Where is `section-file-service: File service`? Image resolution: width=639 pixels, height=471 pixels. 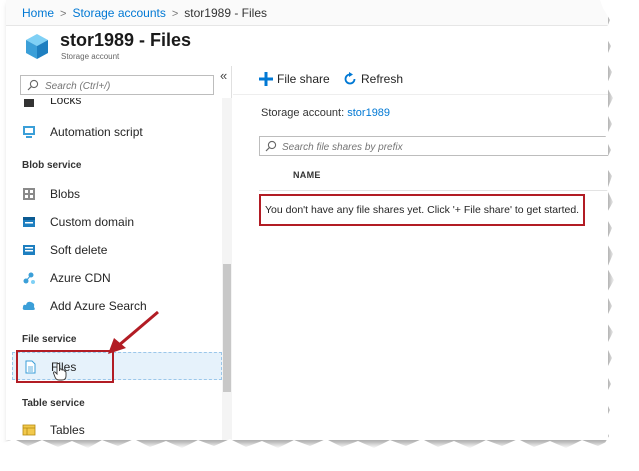
section-file-service: File service is located at coordinates (49, 339).